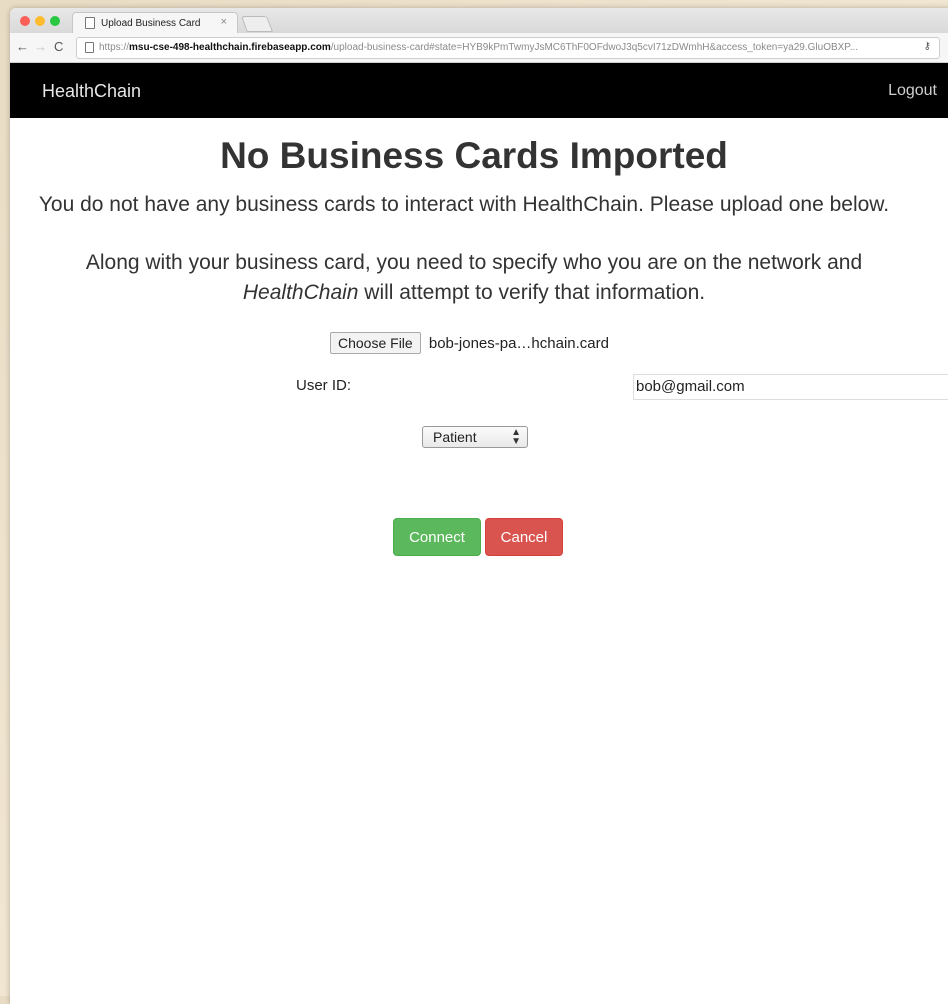 The height and width of the screenshot is (1004, 948). What do you see at coordinates (40, 46) in the screenshot?
I see `forward-icon: →` at bounding box center [40, 46].